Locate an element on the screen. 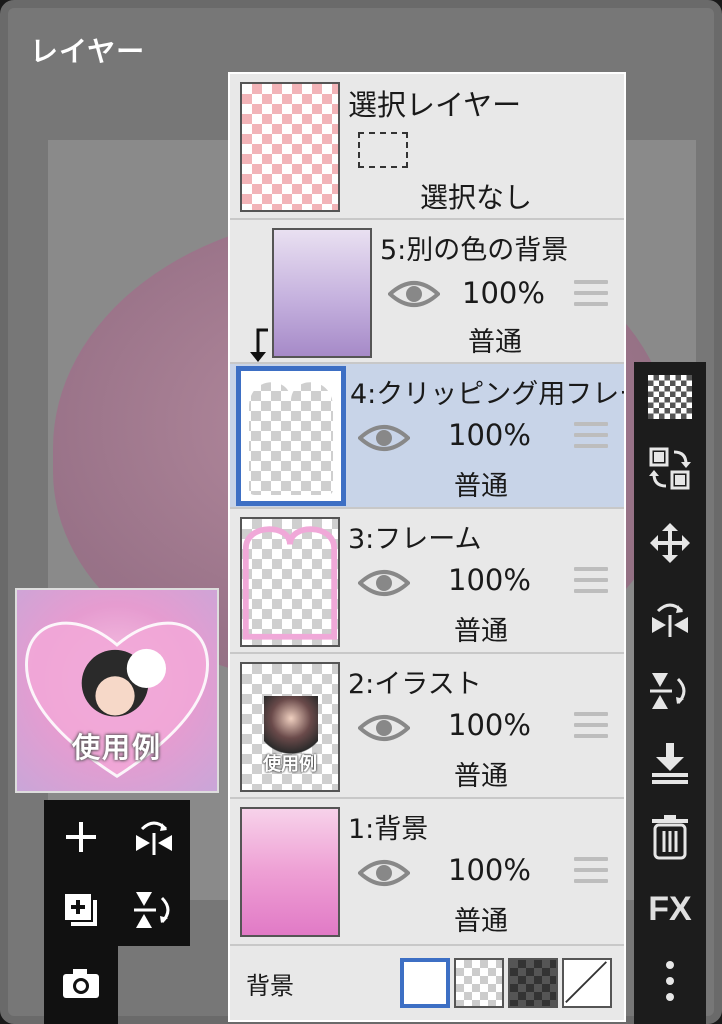  layer-row-4: 4:クリッピング用フレーム 100% 普通 is located at coordinates (427, 436).